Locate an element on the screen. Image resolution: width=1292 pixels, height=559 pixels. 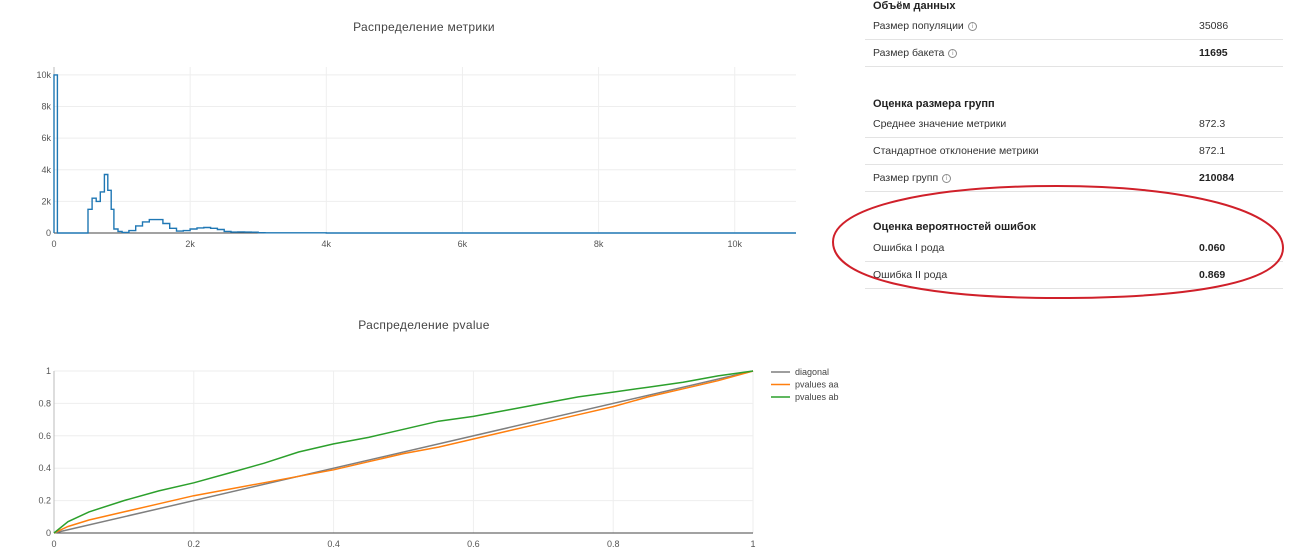
legend-label: pvalues ab is located at coordinates (817, 397).